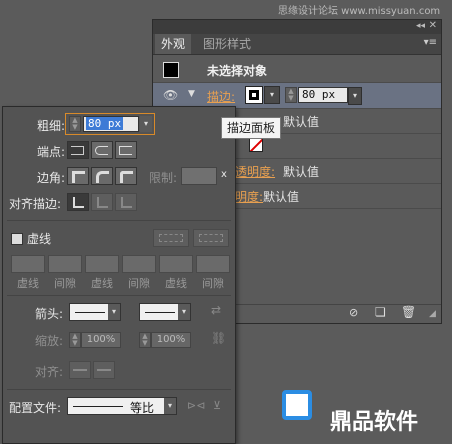  I want to click on logo-icon, so click(297, 405).